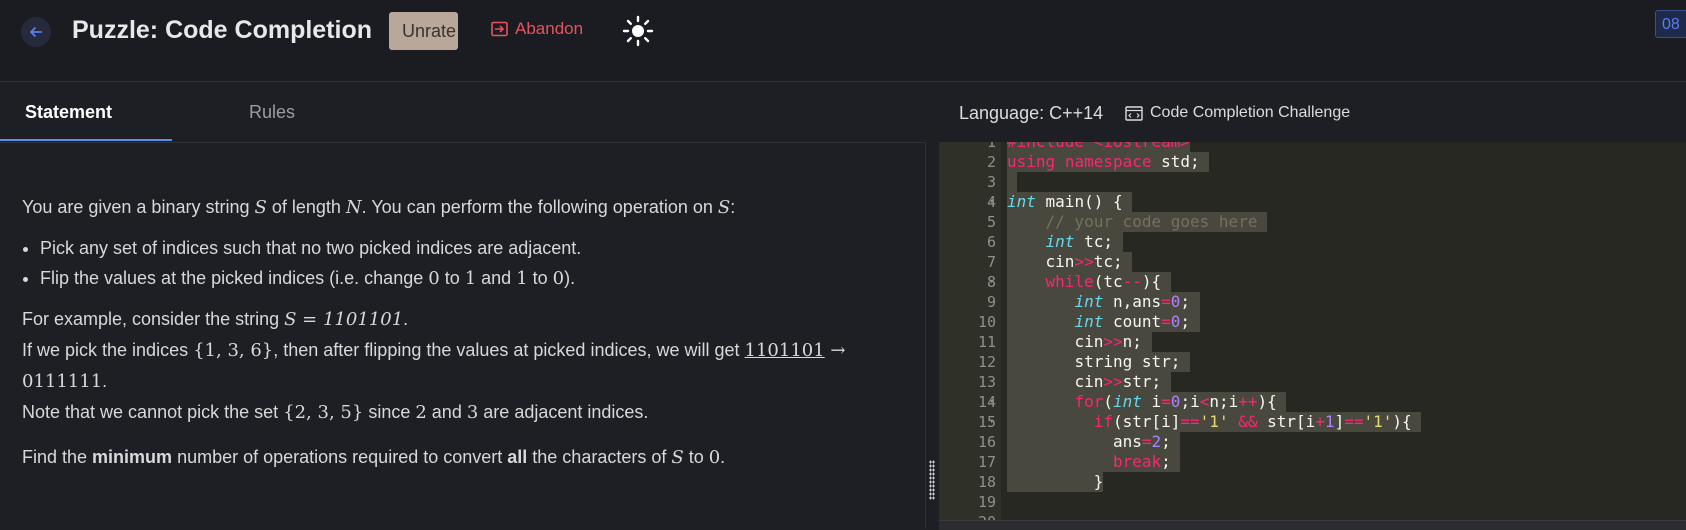 This screenshot has width=1686, height=530. Describe the element at coordinates (1312, 462) in the screenshot. I see `code-line: 17 break;` at that location.